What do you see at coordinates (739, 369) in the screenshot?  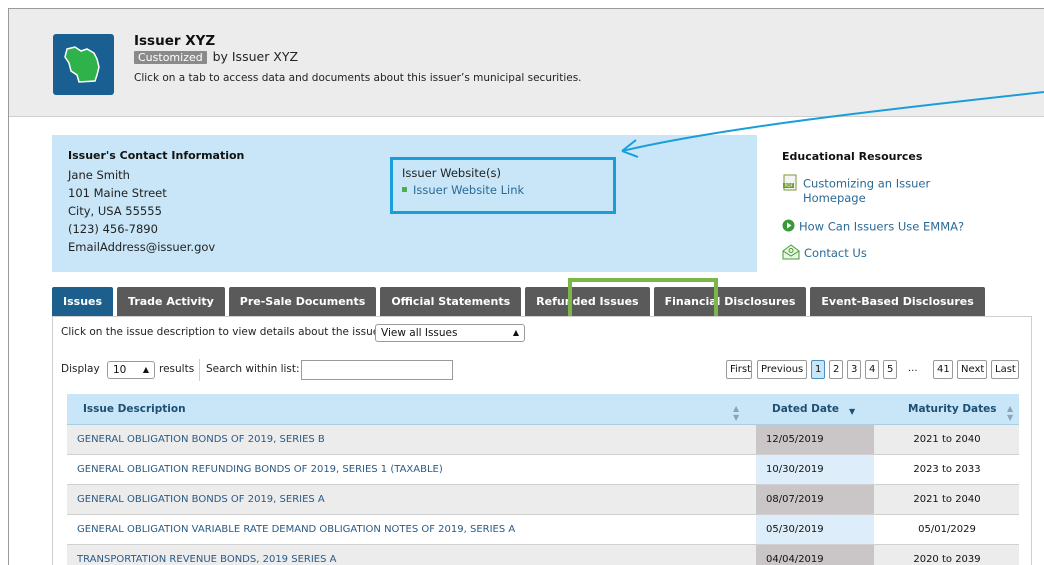 I see `pager-first-button: First` at bounding box center [739, 369].